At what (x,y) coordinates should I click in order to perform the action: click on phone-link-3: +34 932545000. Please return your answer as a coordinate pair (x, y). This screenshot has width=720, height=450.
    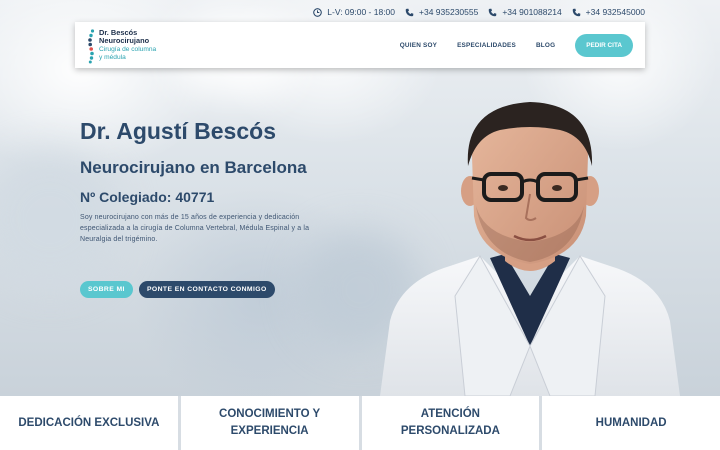
    Looking at the image, I should click on (608, 12).